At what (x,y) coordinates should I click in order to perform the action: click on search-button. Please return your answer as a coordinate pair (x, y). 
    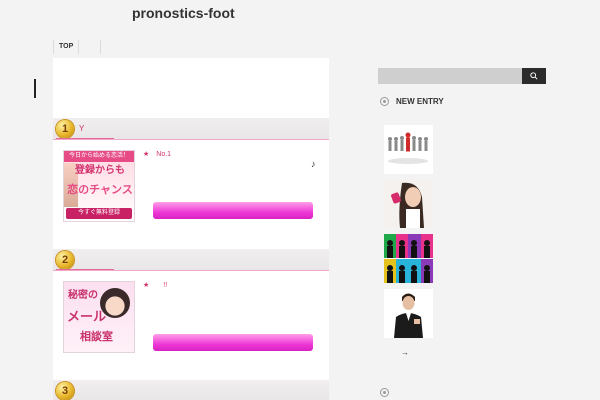
    Looking at the image, I should click on (534, 76).